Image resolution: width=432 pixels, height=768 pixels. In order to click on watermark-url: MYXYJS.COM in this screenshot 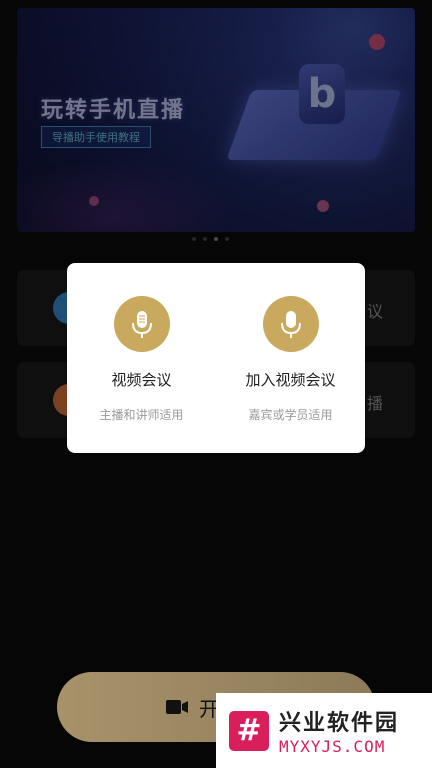, I will do `click(332, 746)`.